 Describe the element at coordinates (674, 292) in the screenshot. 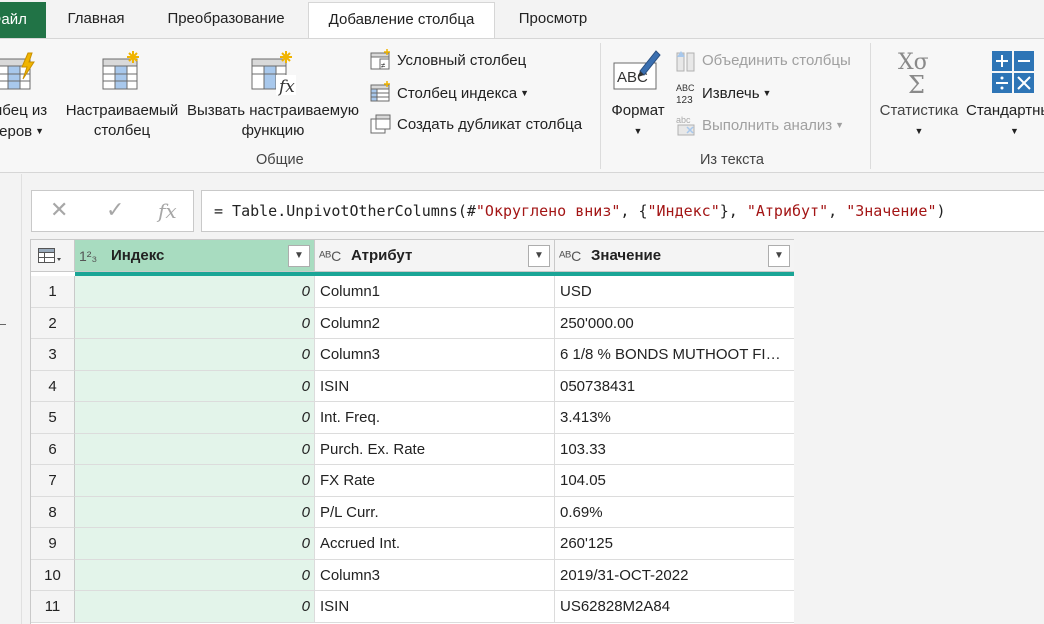

I see `cell-value: USD` at that location.